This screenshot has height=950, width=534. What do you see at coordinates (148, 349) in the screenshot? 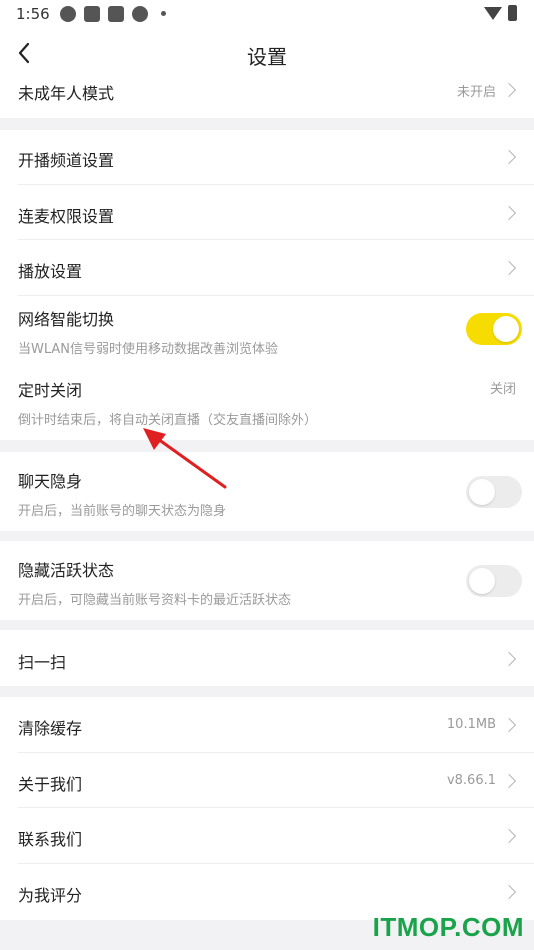
I see `row-subtitle: 当WLAN信号弱时使用移动数据改善浏览体验` at bounding box center [148, 349].